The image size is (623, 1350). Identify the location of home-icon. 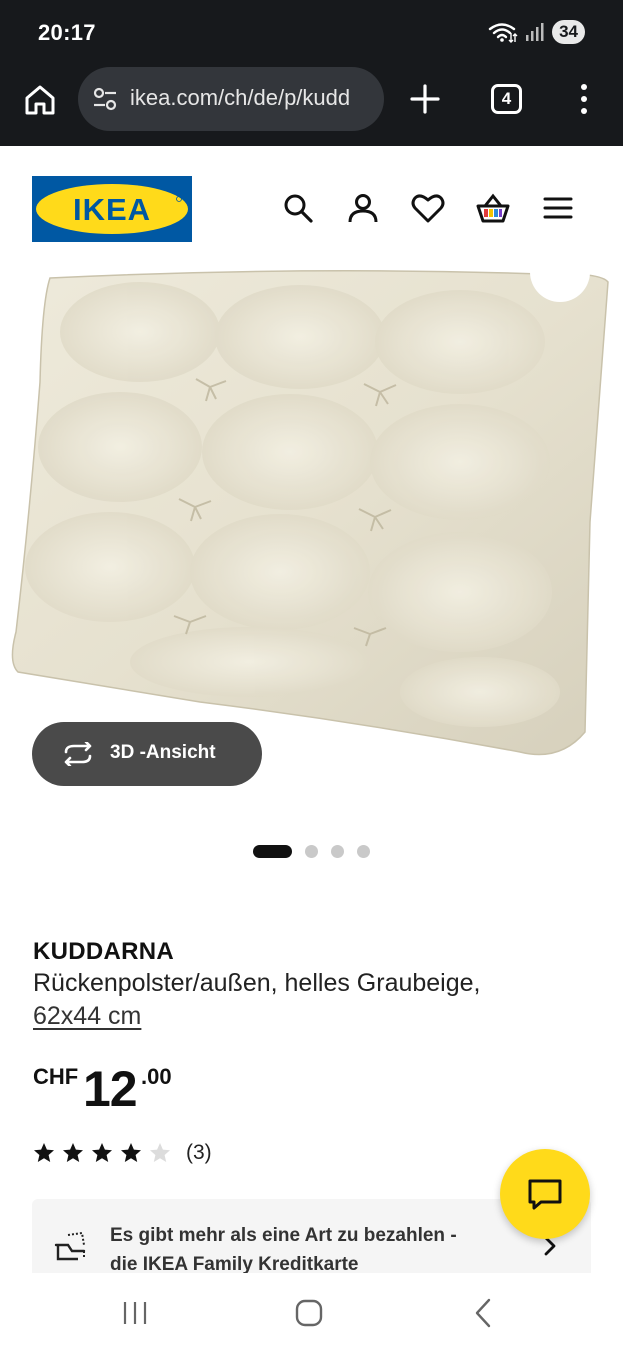
(40, 100).